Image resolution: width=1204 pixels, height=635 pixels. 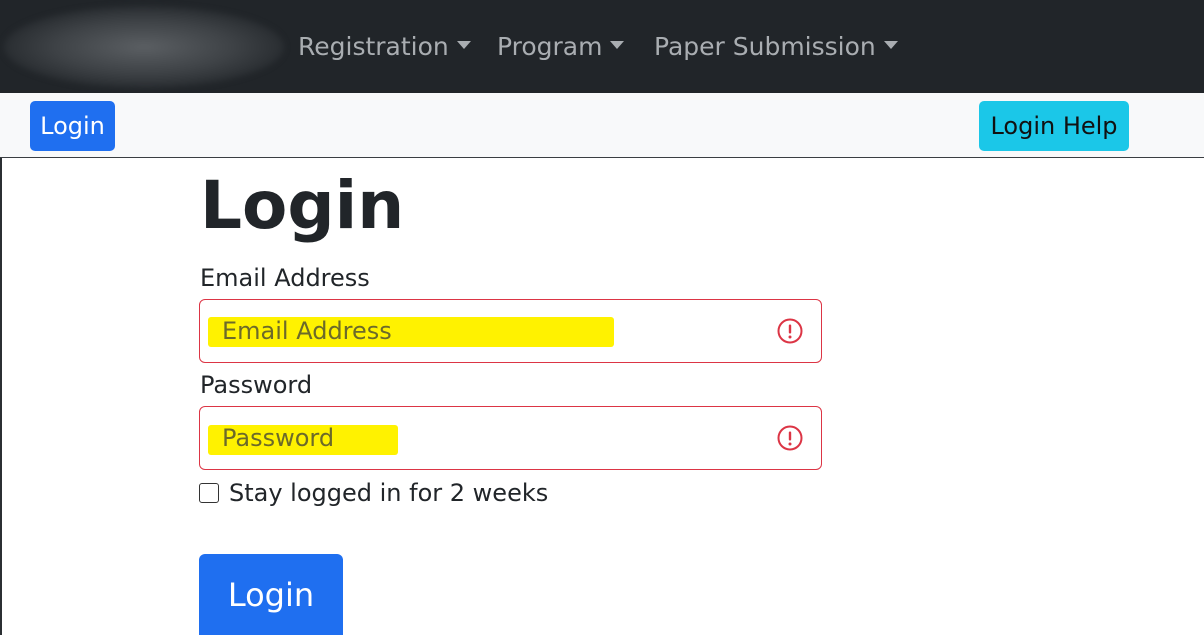 I want to click on stay-logged-in-checkbox, so click(x=209, y=493).